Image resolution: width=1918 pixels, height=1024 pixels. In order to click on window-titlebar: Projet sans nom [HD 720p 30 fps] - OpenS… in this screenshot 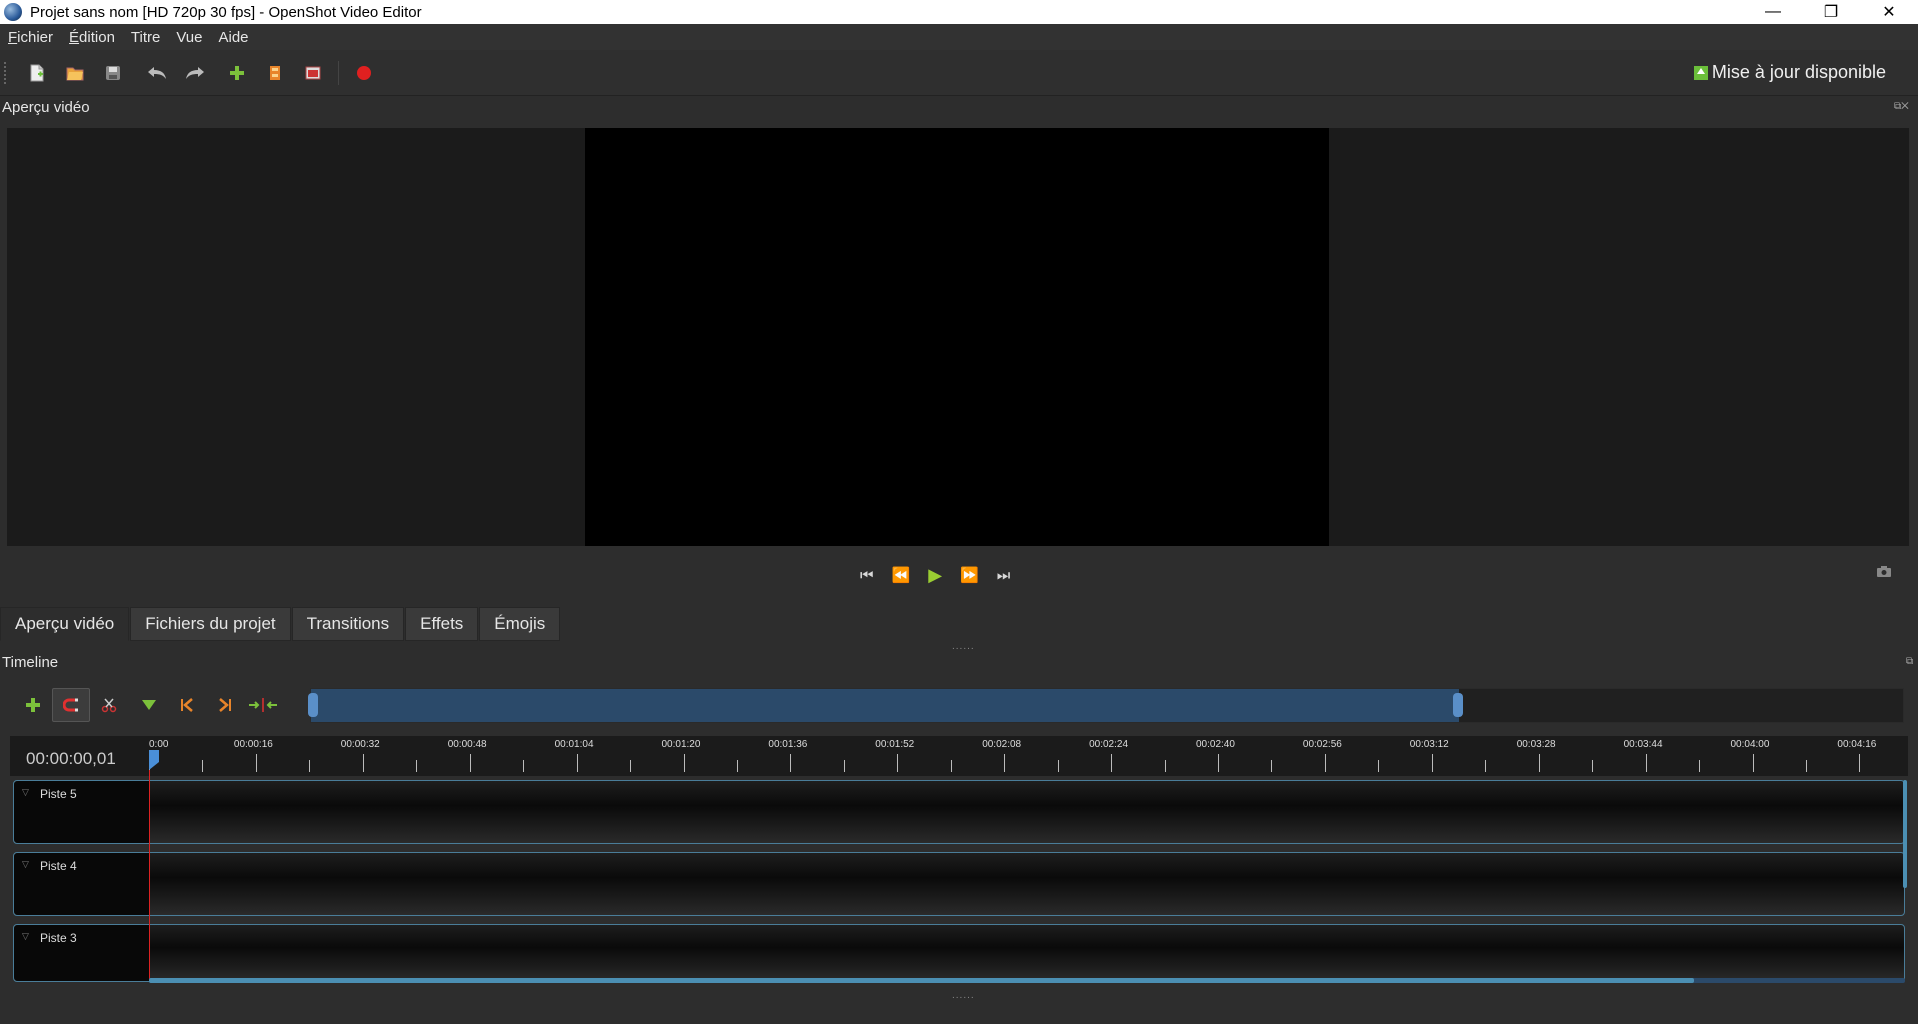, I will do `click(959, 12)`.